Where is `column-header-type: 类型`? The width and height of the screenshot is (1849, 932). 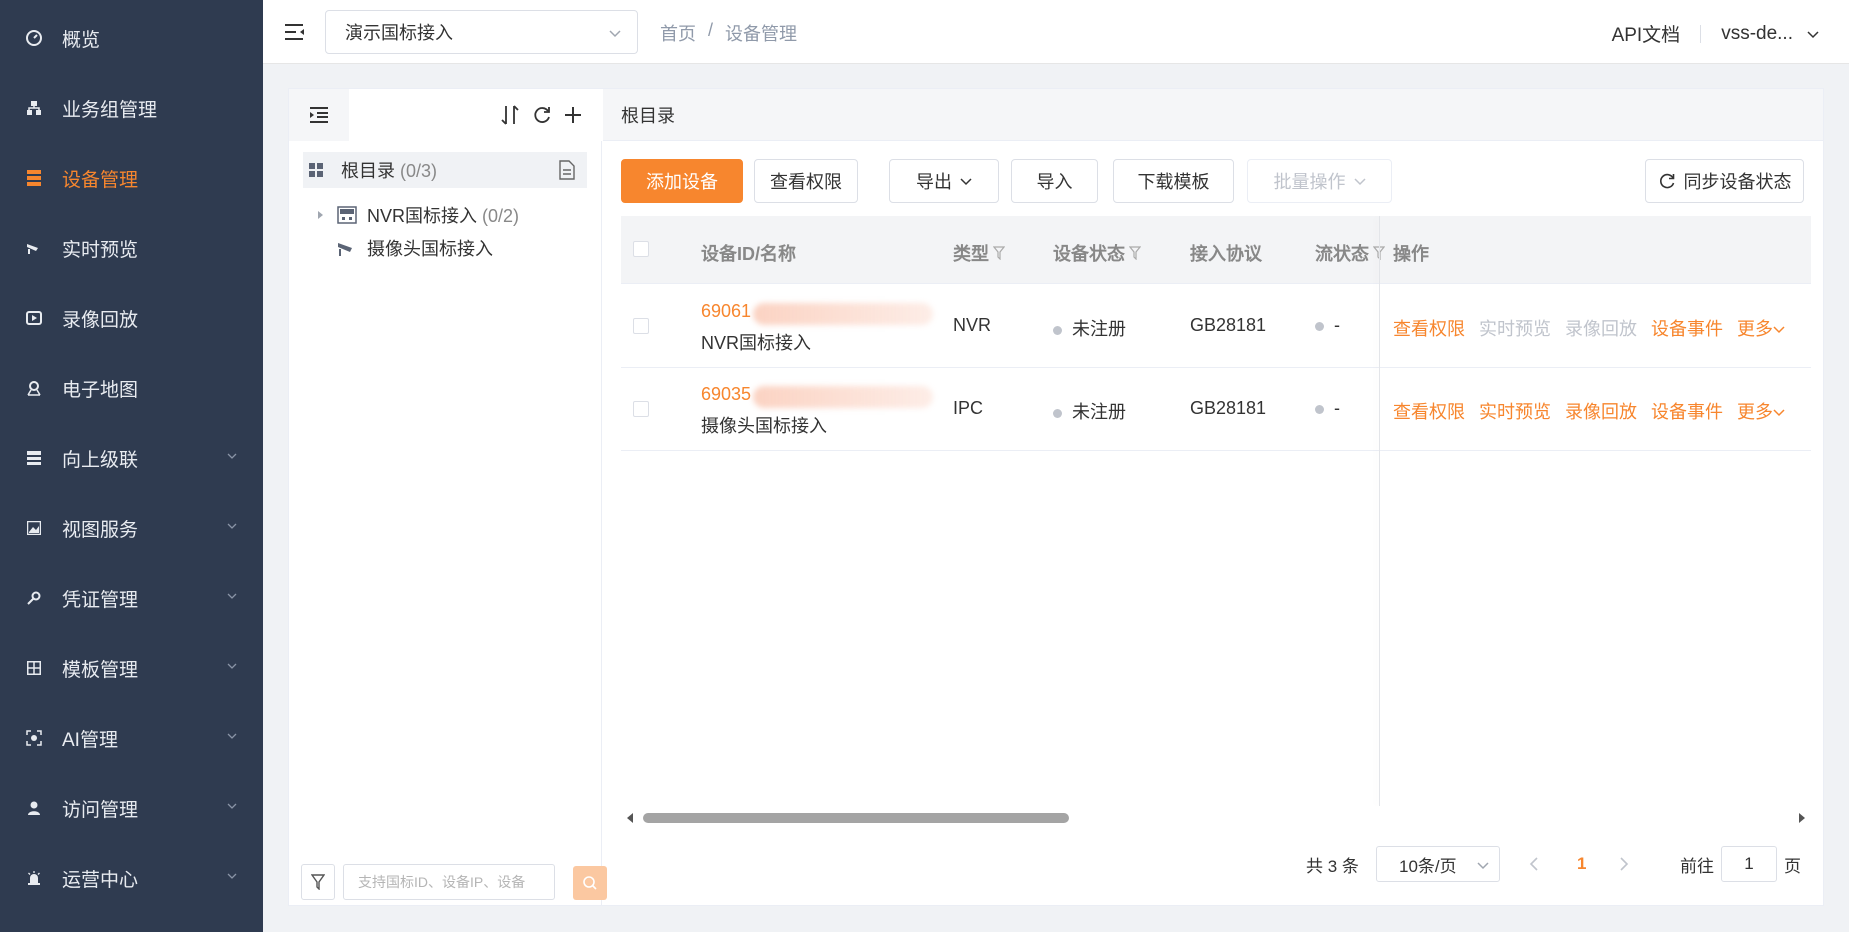
column-header-type: 类型 is located at coordinates (979, 253).